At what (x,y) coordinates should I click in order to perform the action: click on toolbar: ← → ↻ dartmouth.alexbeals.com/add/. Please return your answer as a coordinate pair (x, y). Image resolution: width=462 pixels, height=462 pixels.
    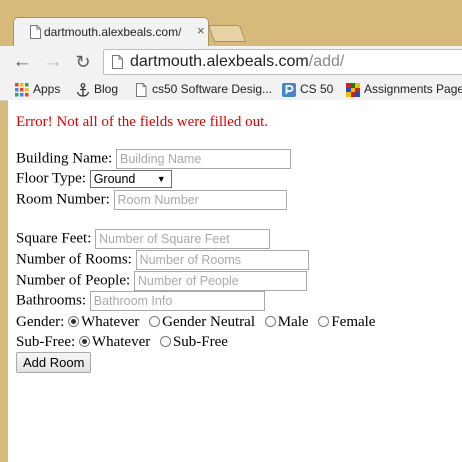
    Looking at the image, I should click on (231, 62).